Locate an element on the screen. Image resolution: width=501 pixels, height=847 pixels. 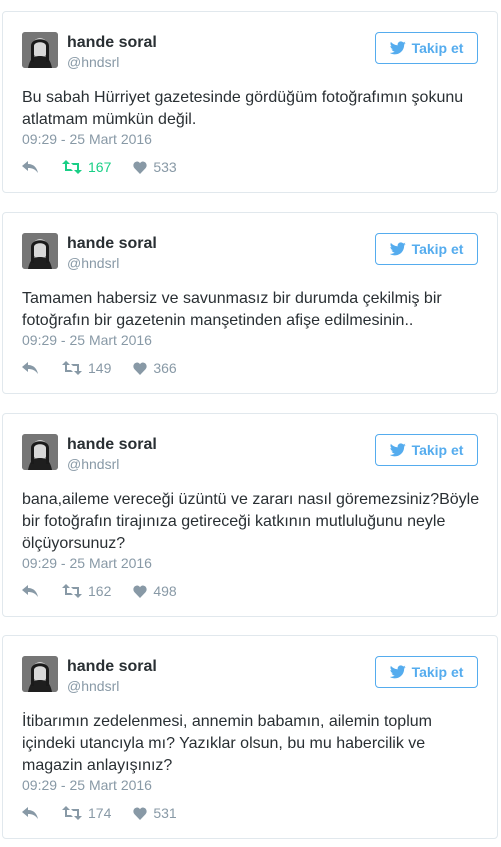
retweet-button: 174 is located at coordinates (86, 813).